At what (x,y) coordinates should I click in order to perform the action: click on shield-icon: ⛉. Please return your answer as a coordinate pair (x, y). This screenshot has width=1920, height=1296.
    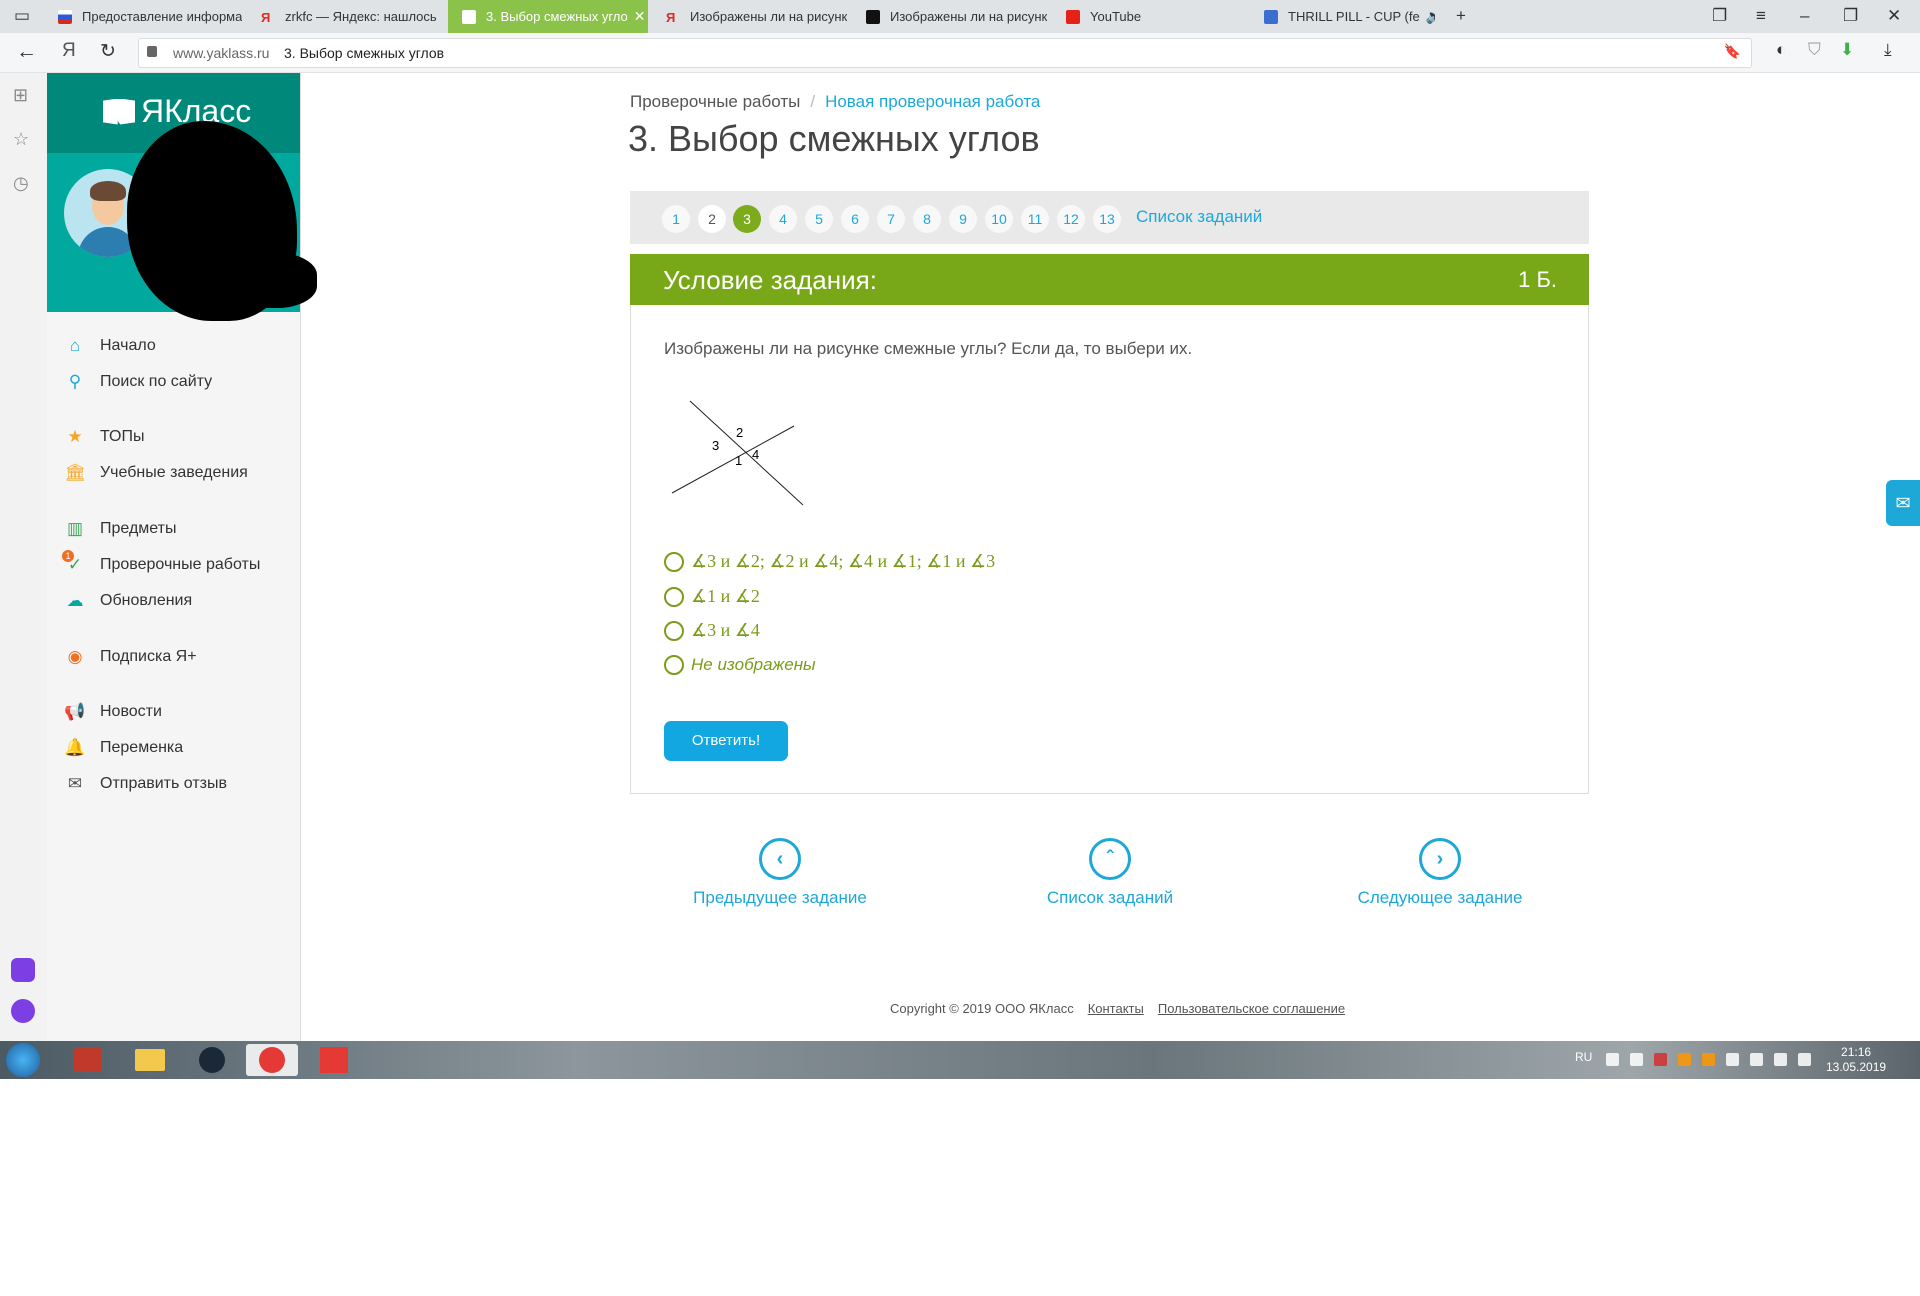
    Looking at the image, I should click on (1814, 50).